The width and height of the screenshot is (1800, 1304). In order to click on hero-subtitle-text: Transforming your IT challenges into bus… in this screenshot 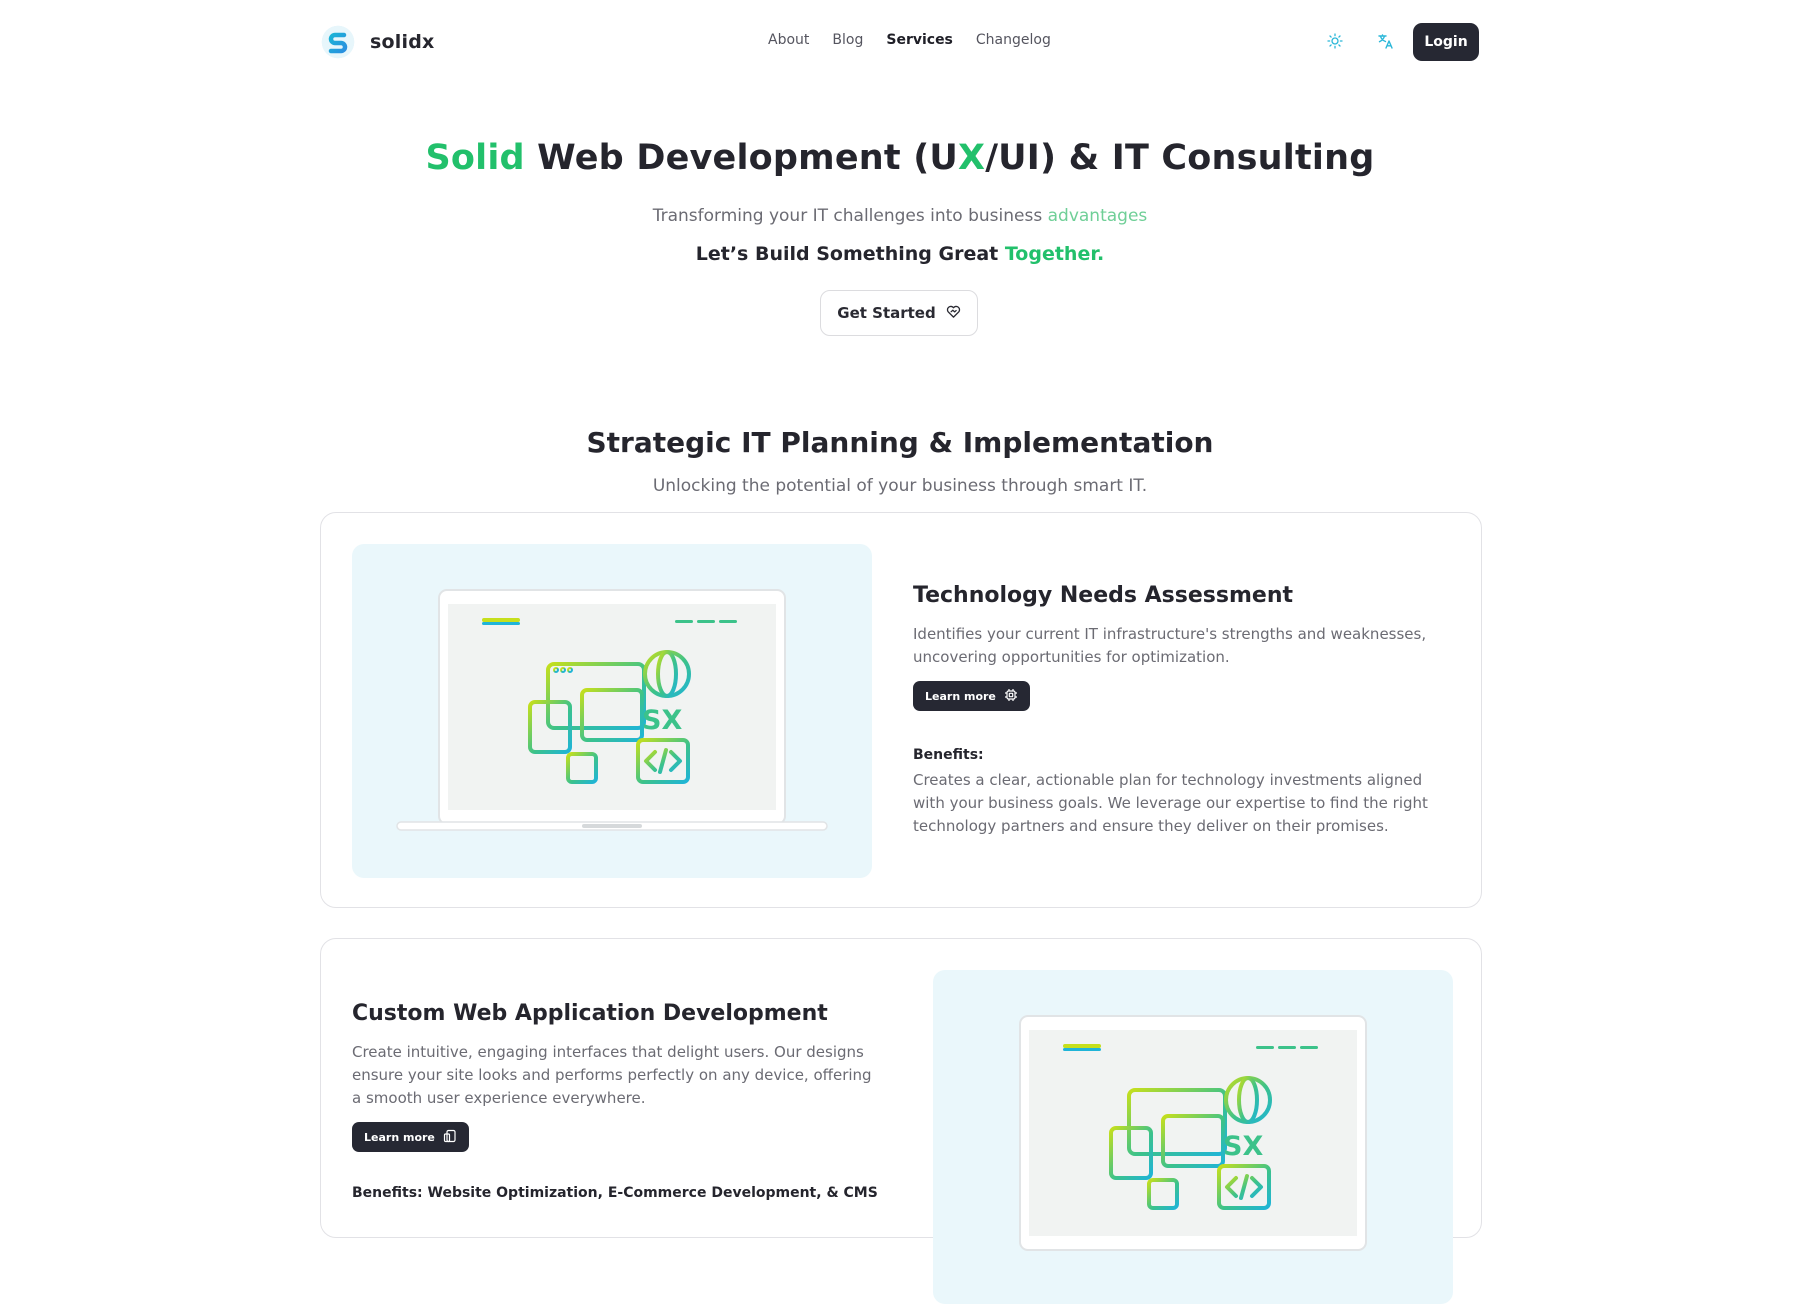, I will do `click(850, 216)`.